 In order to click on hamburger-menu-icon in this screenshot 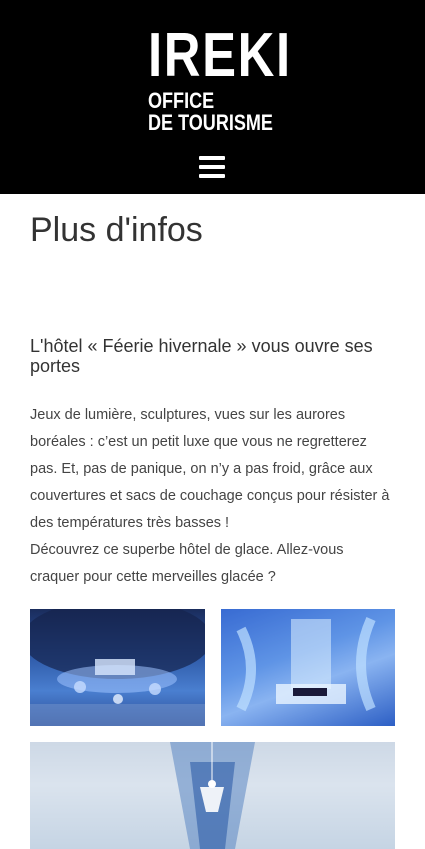, I will do `click(212, 167)`.